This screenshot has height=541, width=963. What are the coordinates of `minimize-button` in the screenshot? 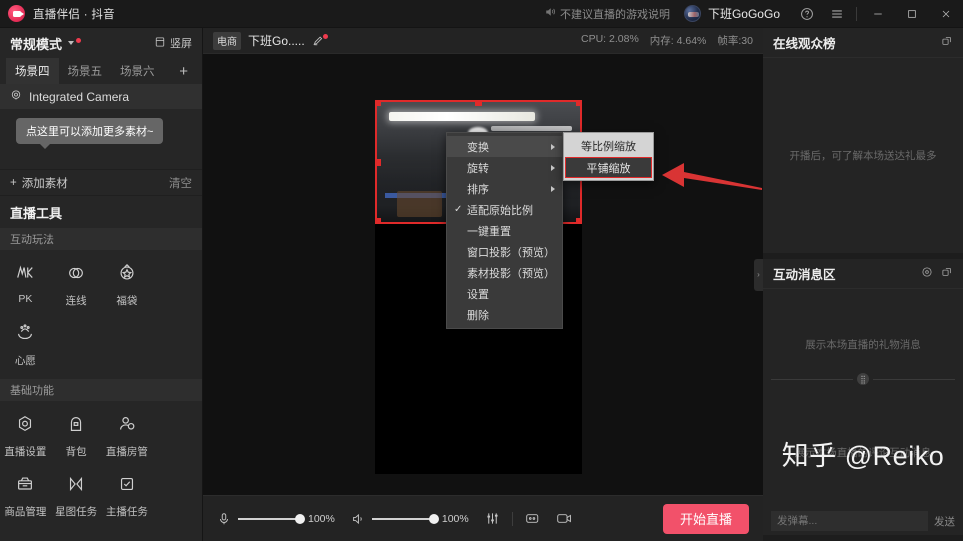 It's located at (878, 14).